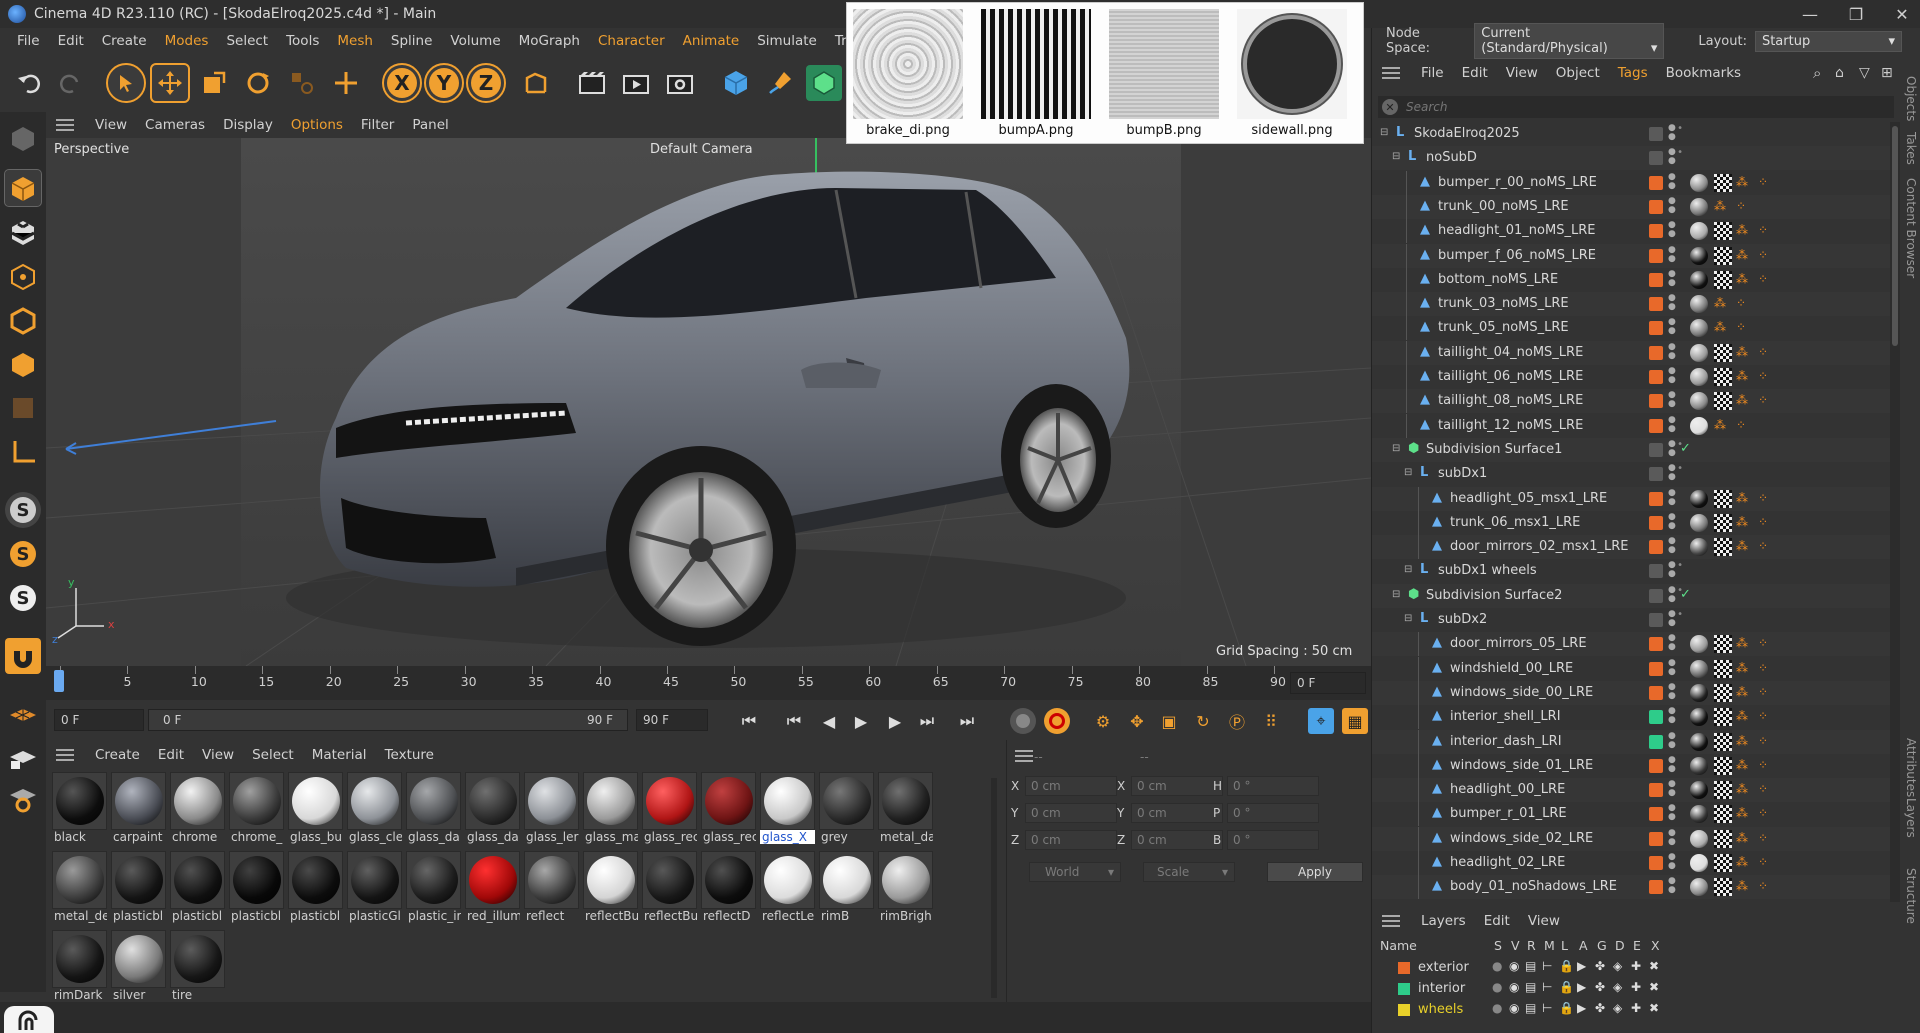 The height and width of the screenshot is (1033, 1920). What do you see at coordinates (1036, 64) in the screenshot?
I see `bumpa-texture-thumbnail` at bounding box center [1036, 64].